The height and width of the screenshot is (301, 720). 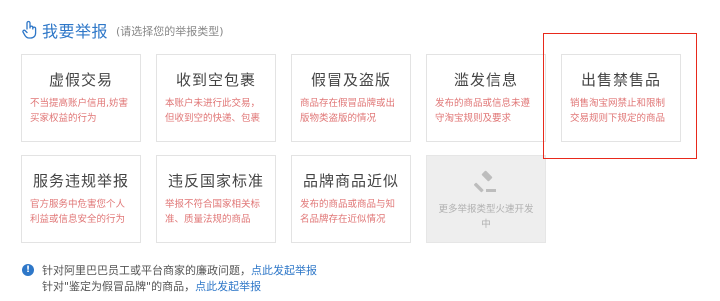 What do you see at coordinates (348, 111) in the screenshot?
I see `card-description: 商品存在假冒品牌或出版物类盗版的情况` at bounding box center [348, 111].